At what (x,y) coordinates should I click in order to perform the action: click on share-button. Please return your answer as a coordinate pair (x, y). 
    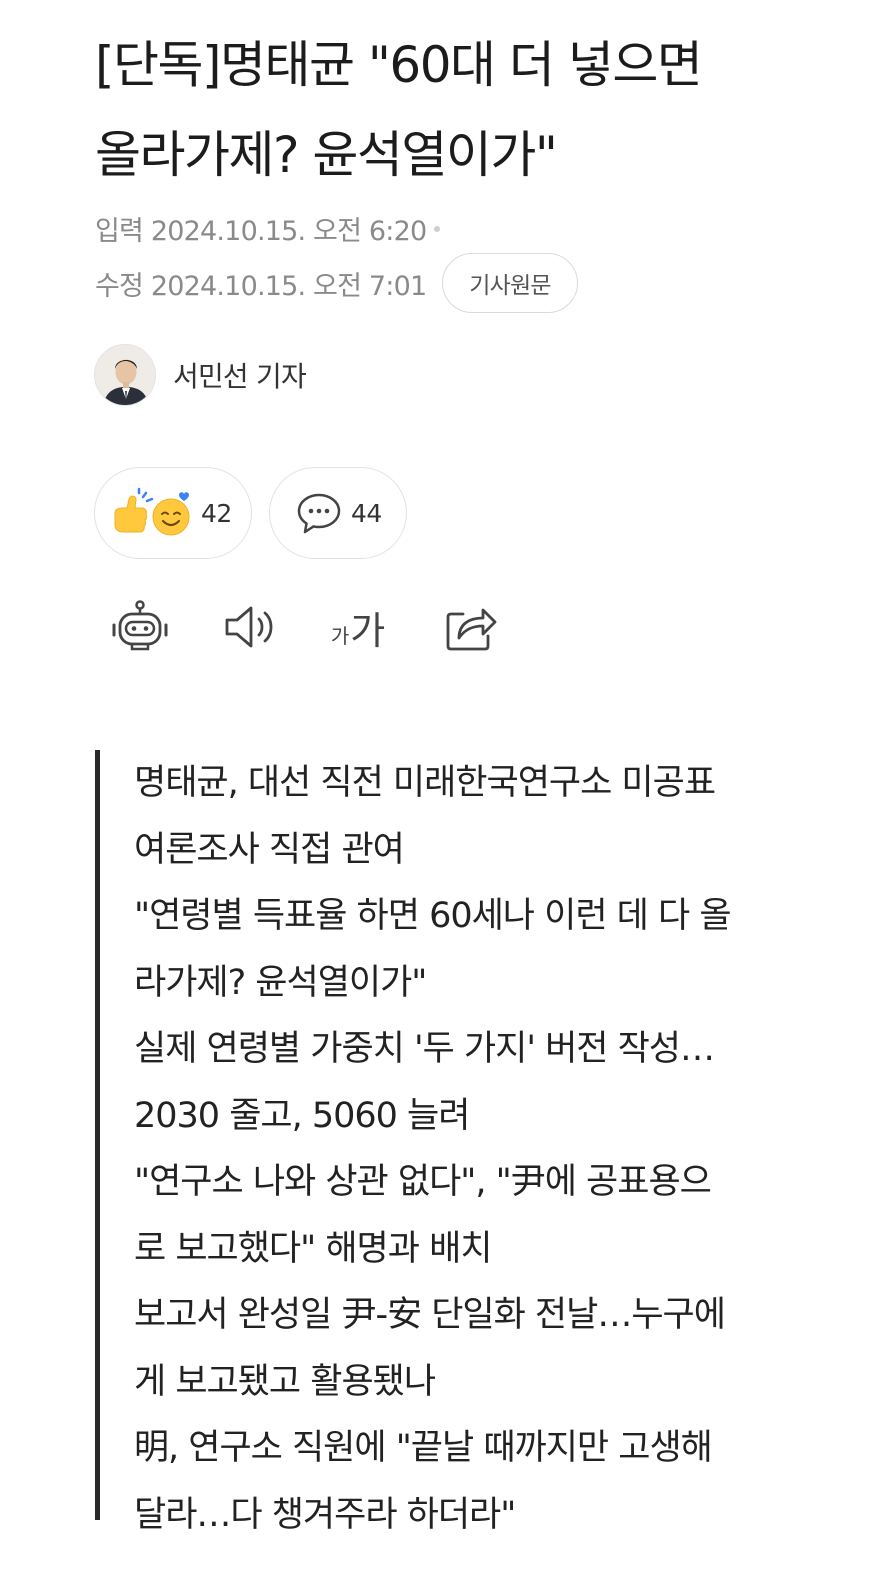
    Looking at the image, I should click on (470, 627).